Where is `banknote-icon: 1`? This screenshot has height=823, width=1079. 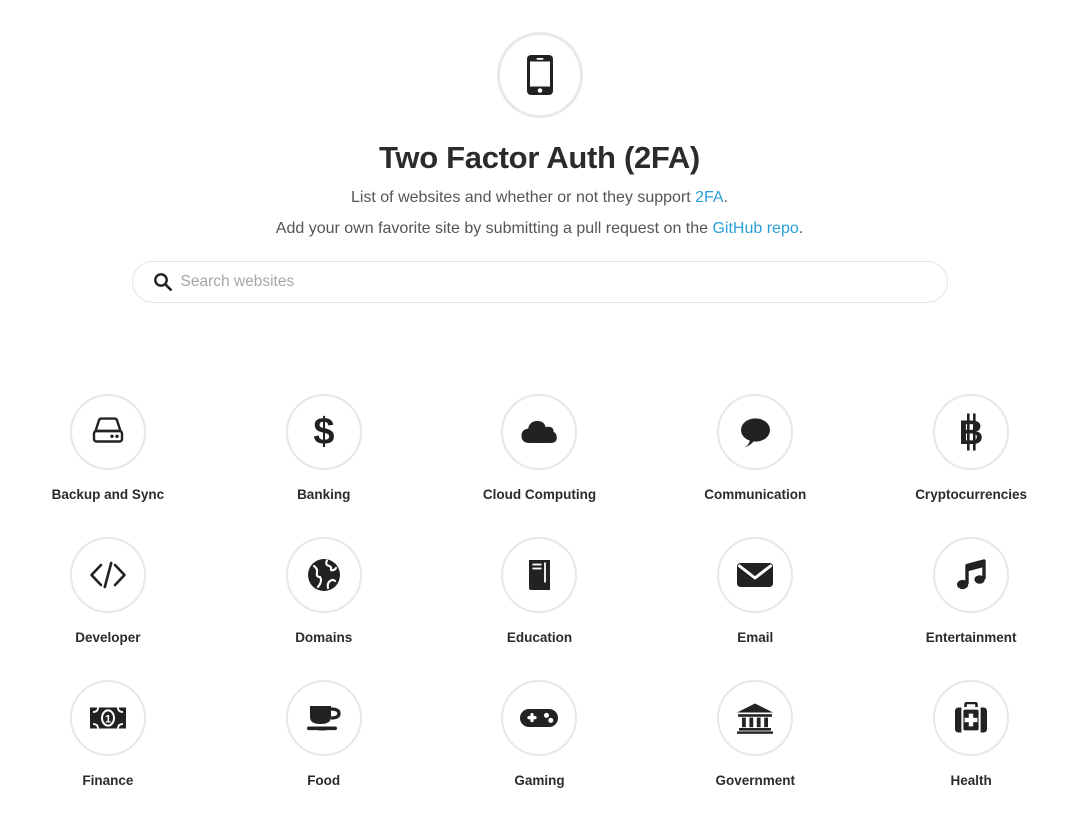
banknote-icon: 1 is located at coordinates (108, 718).